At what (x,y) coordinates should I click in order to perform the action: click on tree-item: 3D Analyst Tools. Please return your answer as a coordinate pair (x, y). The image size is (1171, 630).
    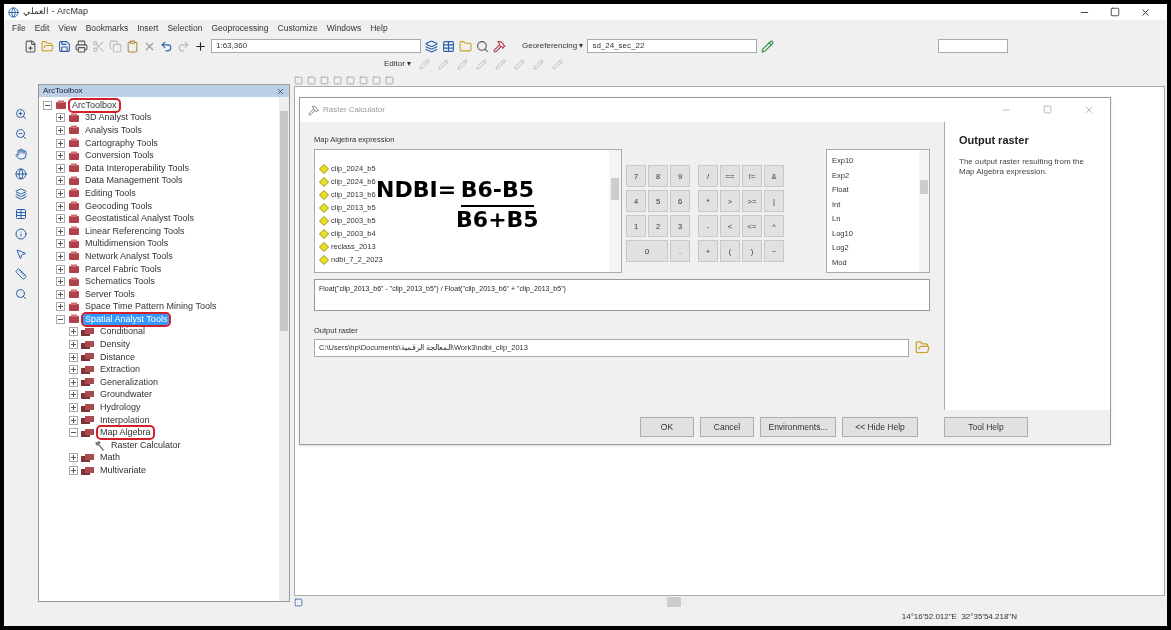
    Looking at the image, I should click on (118, 118).